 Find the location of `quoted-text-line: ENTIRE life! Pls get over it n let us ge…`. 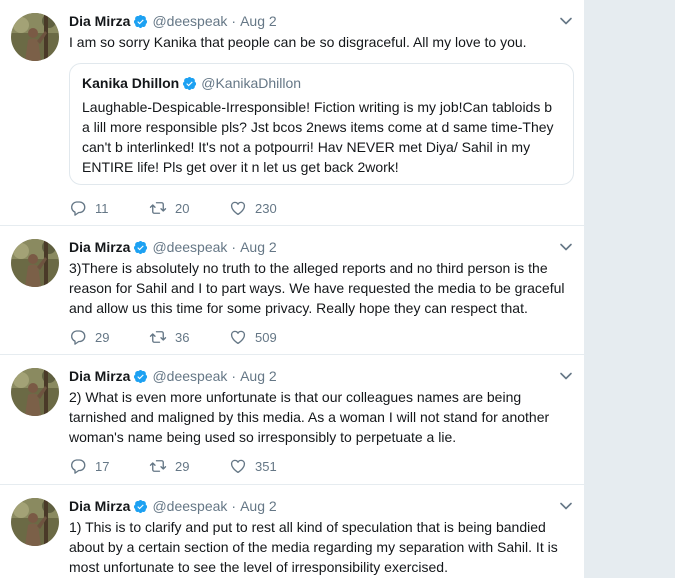

quoted-text-line: ENTIRE life! Pls get over it n let us ge… is located at coordinates (240, 167).